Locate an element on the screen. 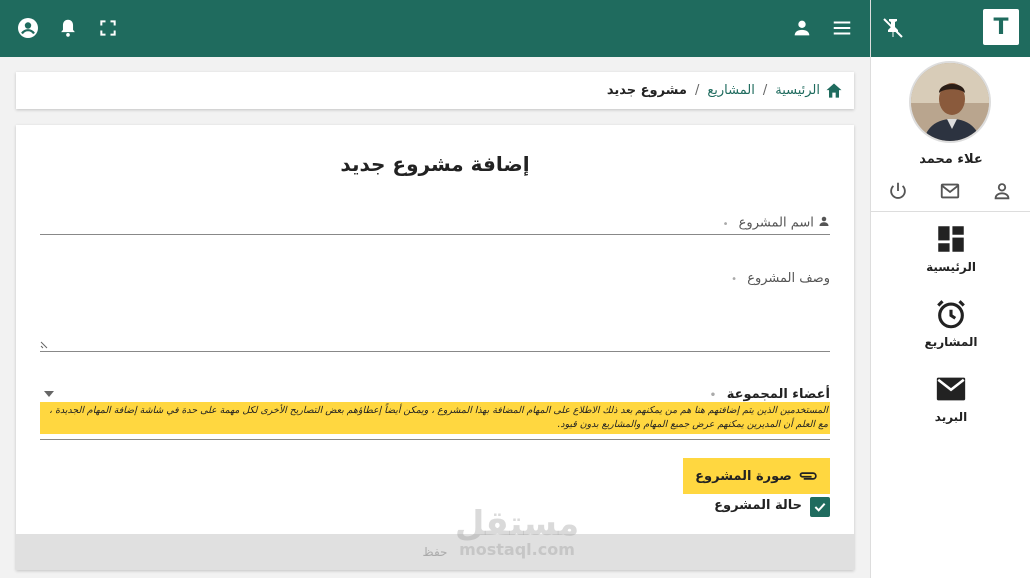 The image size is (1030, 578). unpin-icon is located at coordinates (893, 28).